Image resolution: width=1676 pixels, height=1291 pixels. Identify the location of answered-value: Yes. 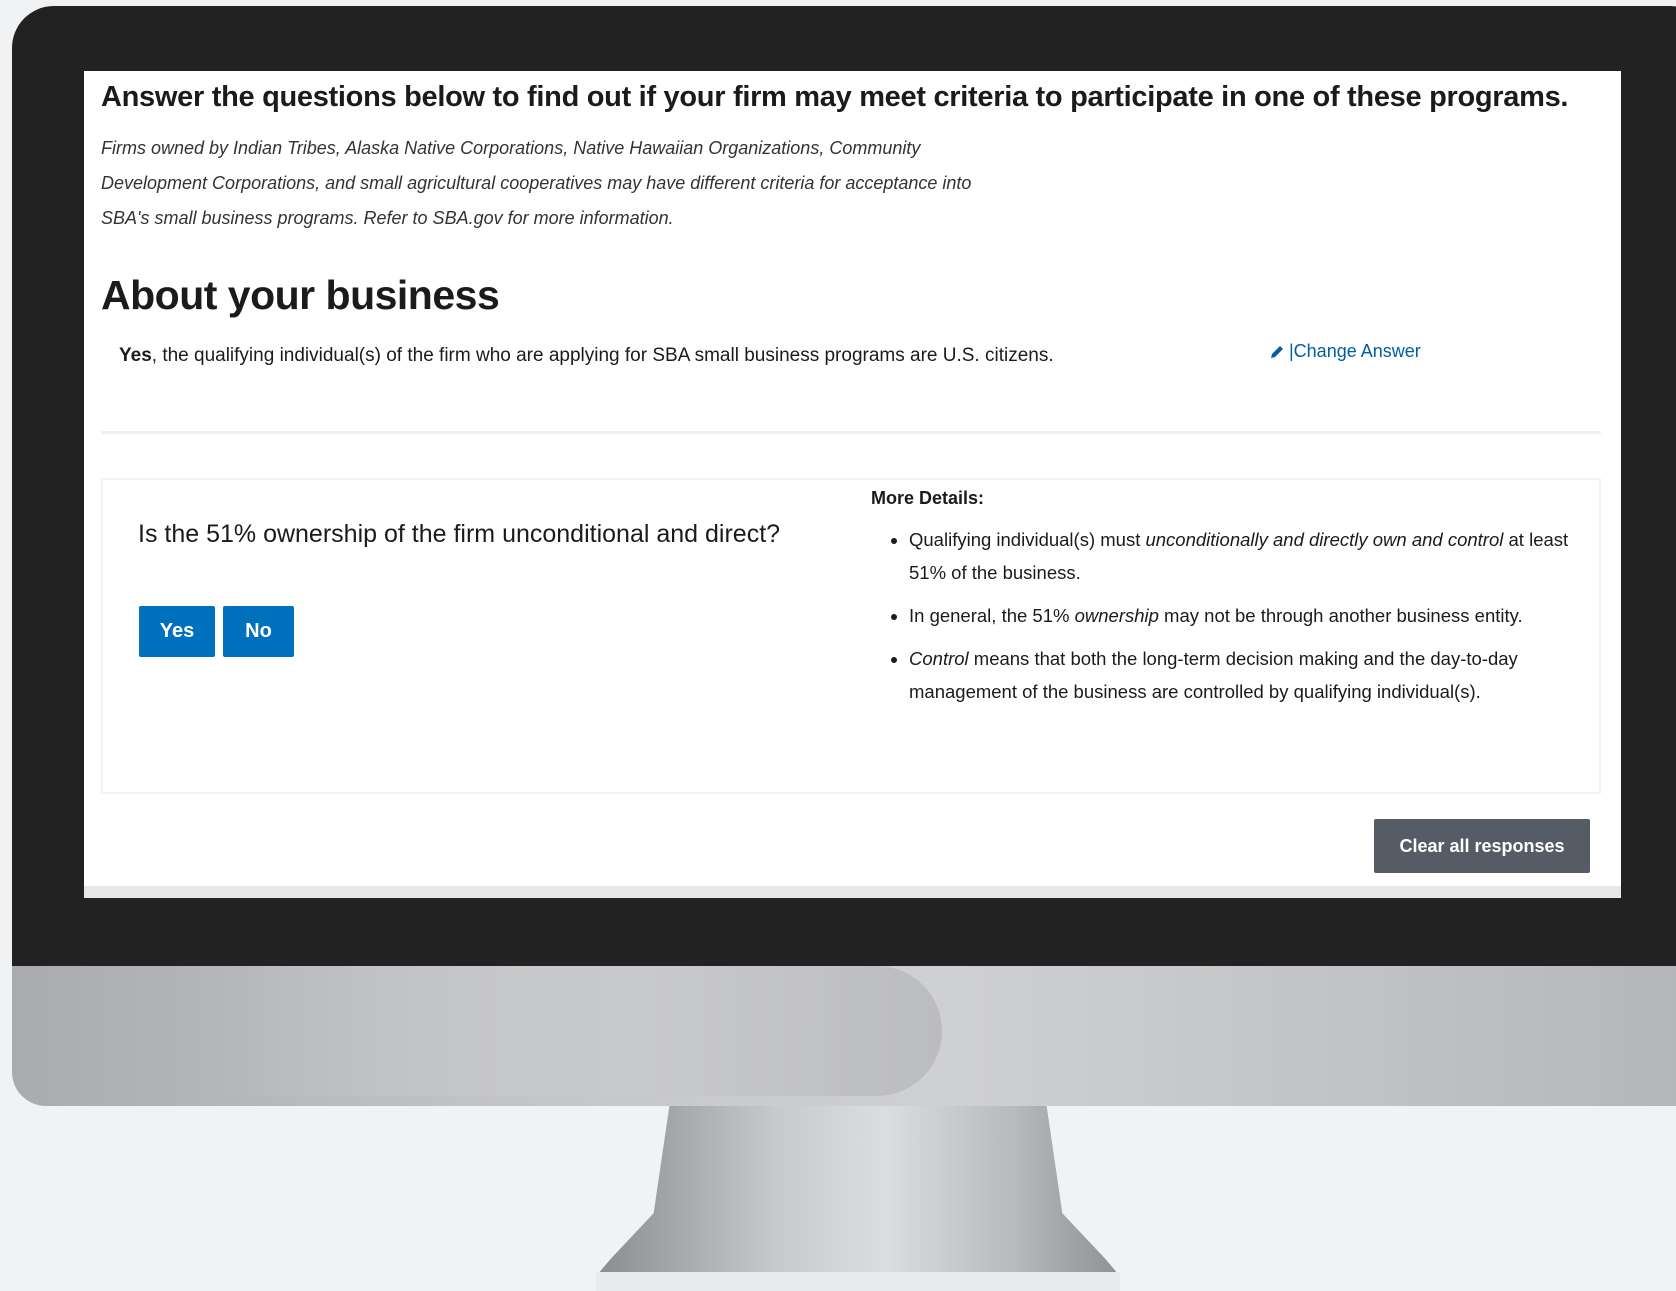
(135, 355).